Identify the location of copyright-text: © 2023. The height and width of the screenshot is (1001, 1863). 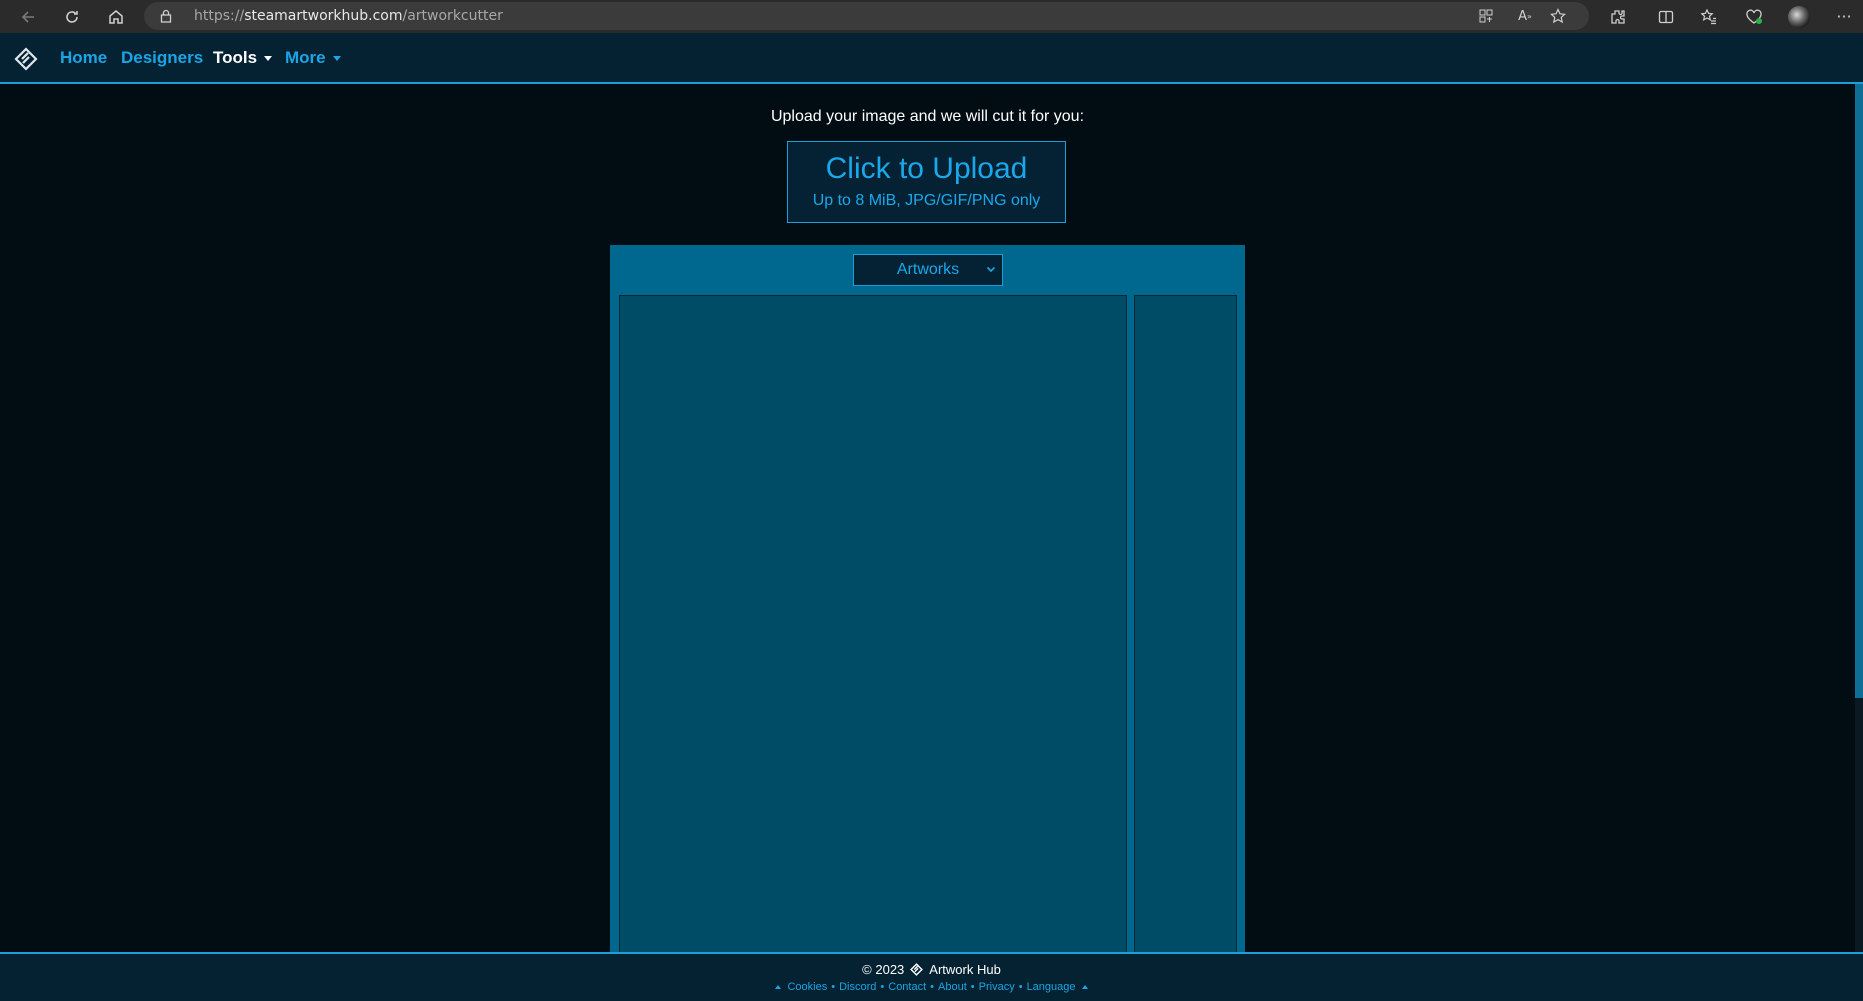
(883, 969).